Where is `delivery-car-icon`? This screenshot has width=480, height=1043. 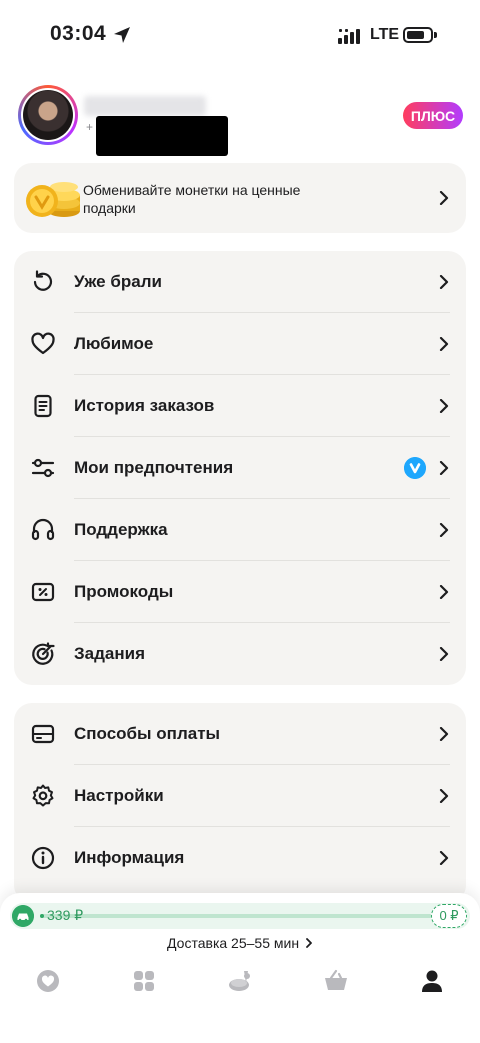
delivery-car-icon is located at coordinates (23, 916).